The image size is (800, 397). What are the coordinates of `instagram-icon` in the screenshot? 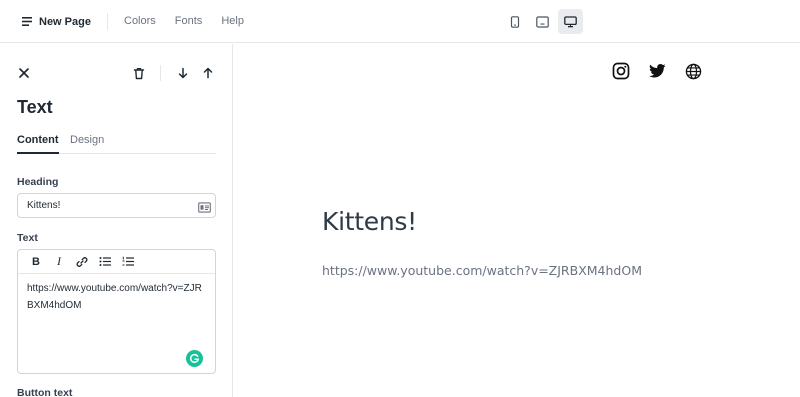 It's located at (621, 71).